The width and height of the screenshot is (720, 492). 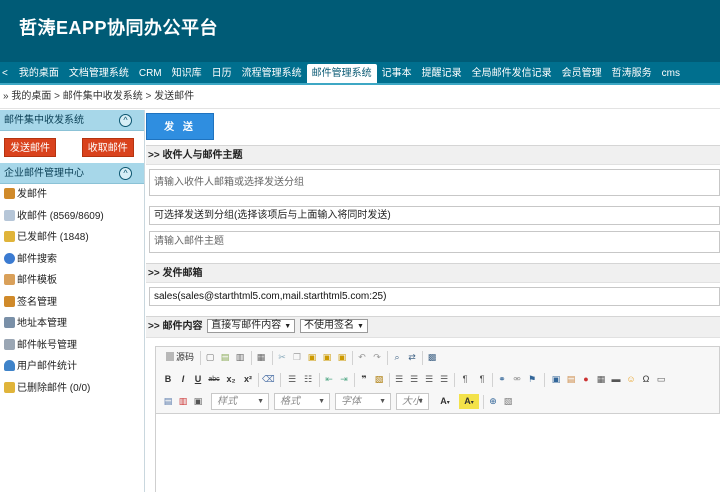 I want to click on blockquote-icon: ❞, so click(x=364, y=379).